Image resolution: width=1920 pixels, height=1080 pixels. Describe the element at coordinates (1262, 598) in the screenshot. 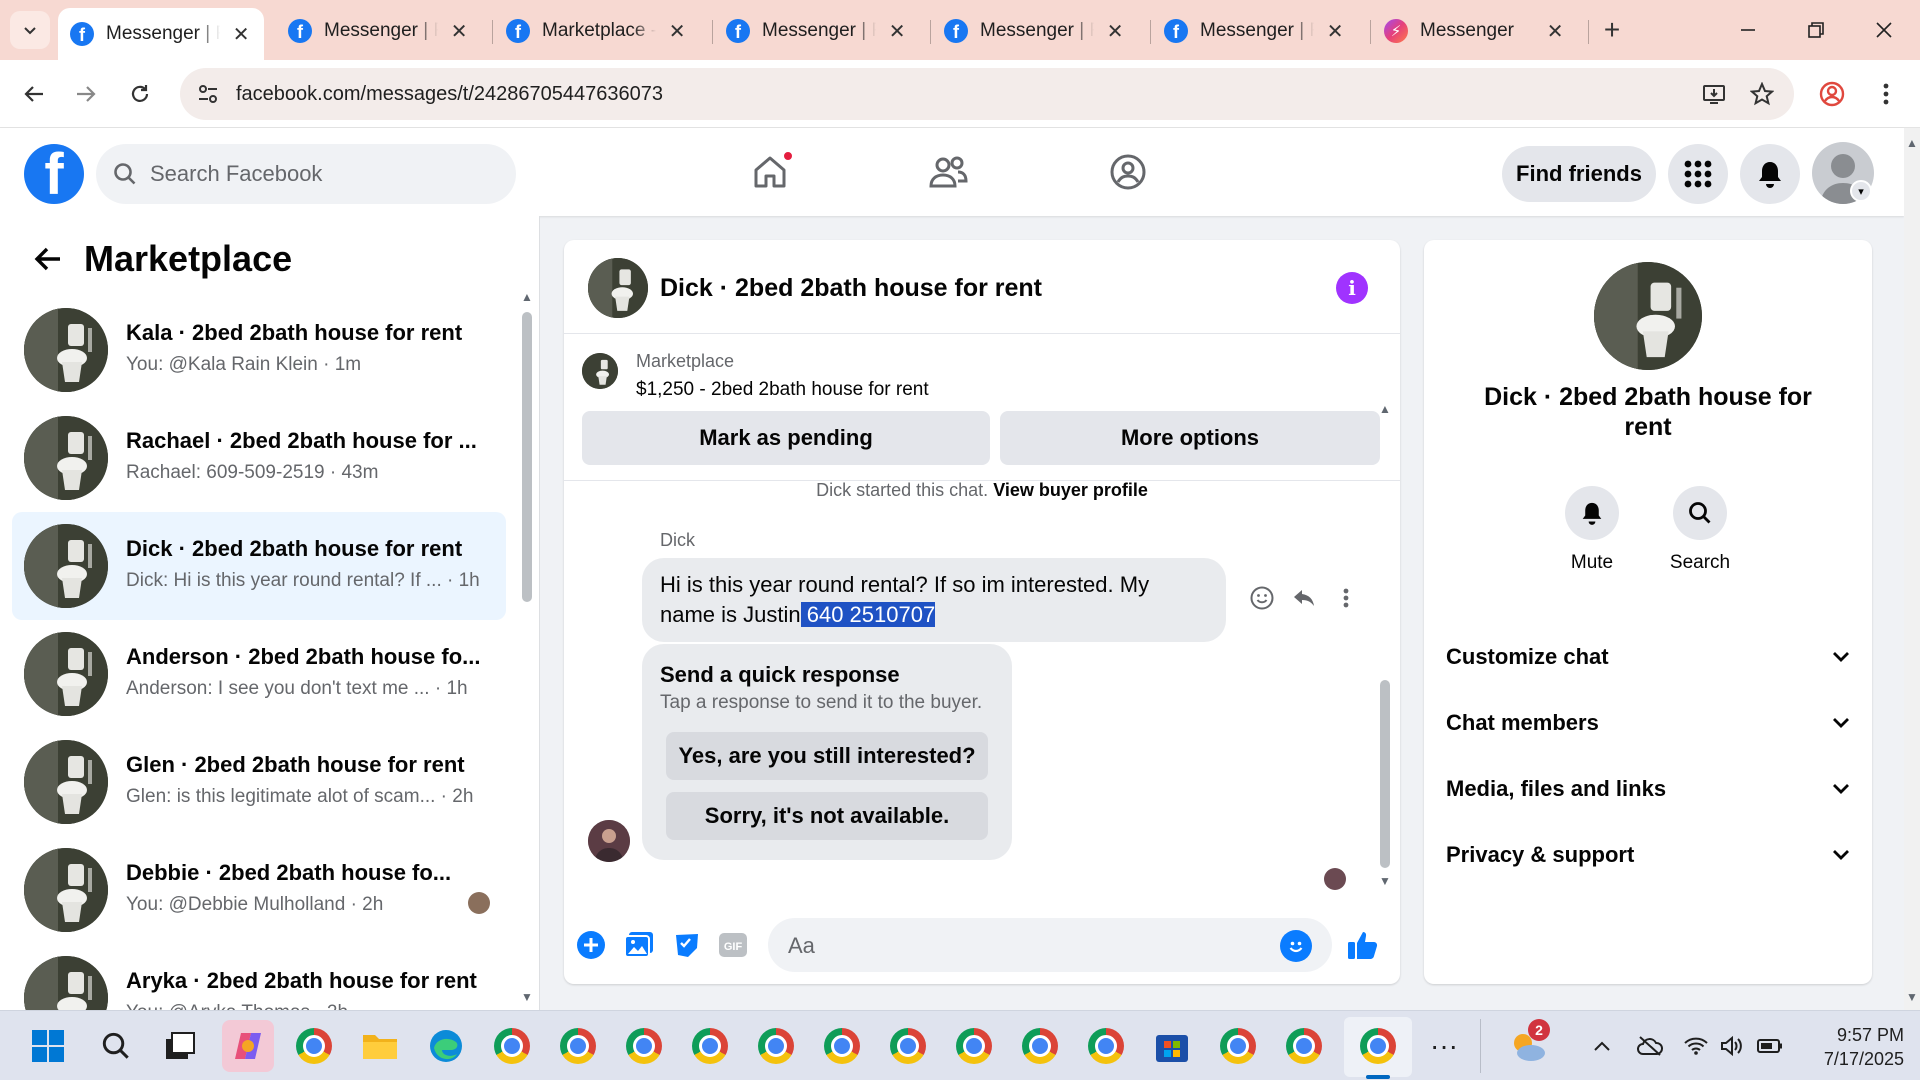

I see `react-button` at that location.